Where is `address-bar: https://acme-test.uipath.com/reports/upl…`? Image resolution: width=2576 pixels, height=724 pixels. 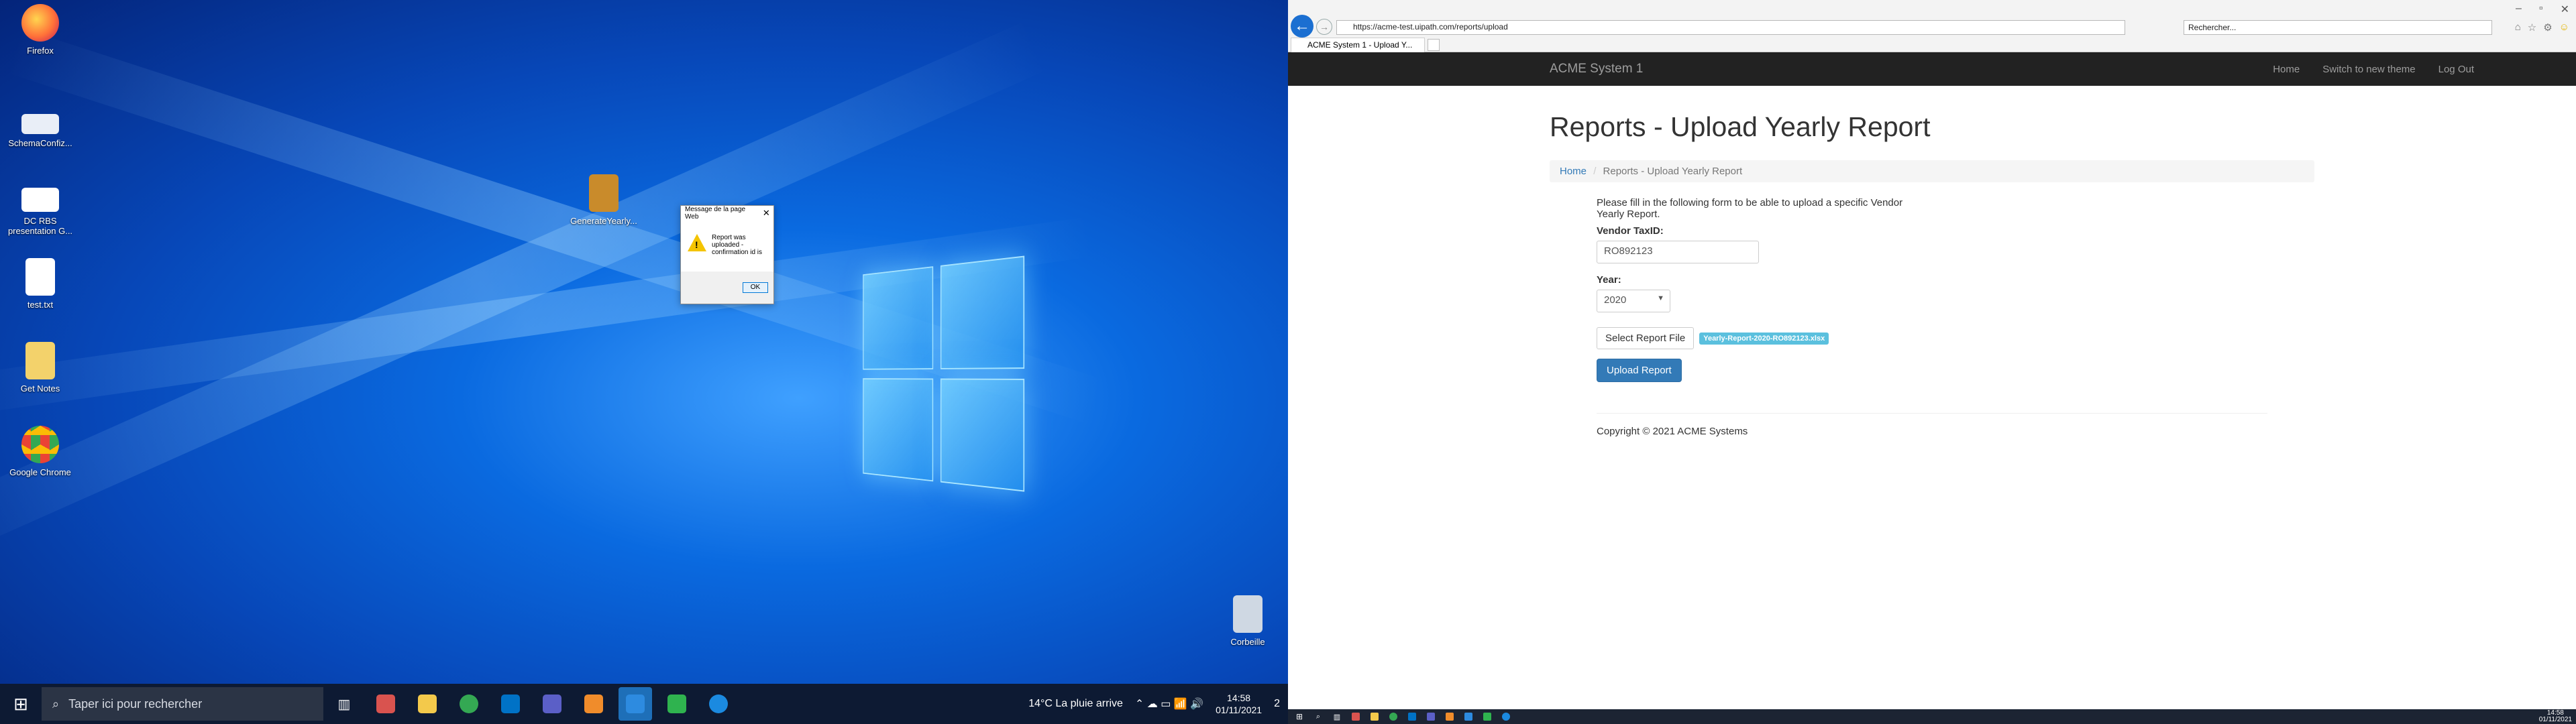 address-bar: https://acme-test.uipath.com/reports/upl… is located at coordinates (1730, 27).